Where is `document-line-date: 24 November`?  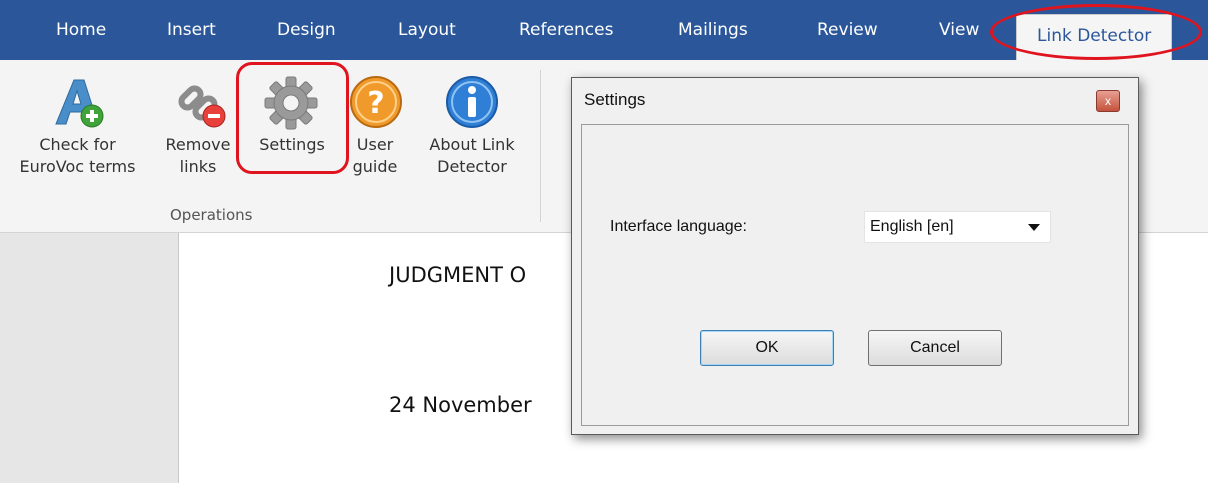
document-line-date: 24 November is located at coordinates (460, 405).